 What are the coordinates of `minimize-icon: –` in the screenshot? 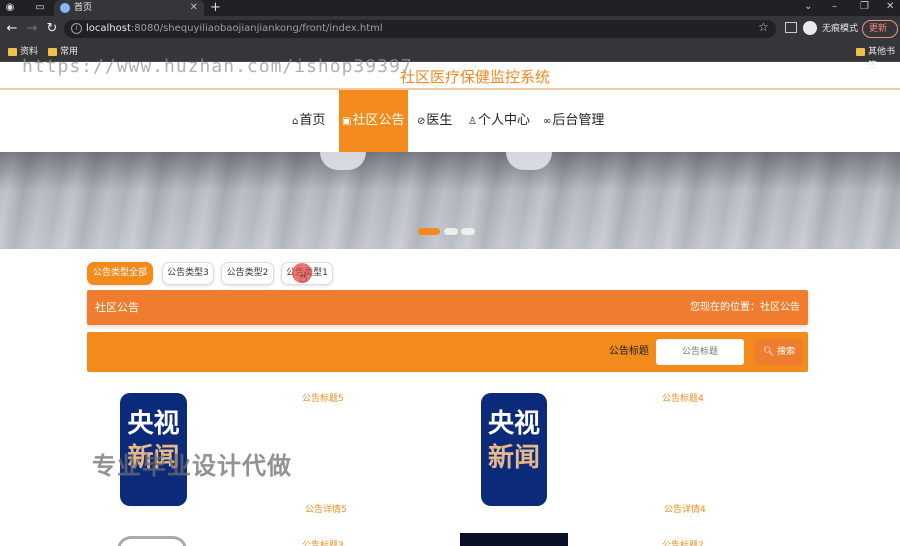 It's located at (834, 7).